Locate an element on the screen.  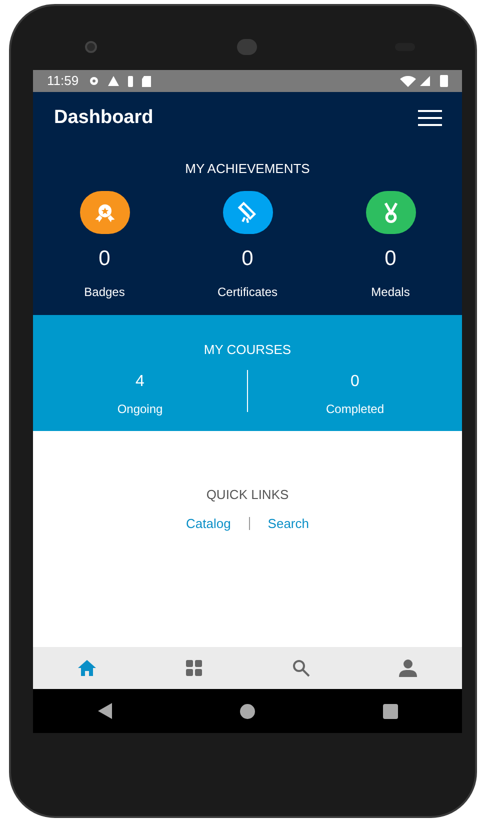
quick-link: Catalog is located at coordinates (208, 523).